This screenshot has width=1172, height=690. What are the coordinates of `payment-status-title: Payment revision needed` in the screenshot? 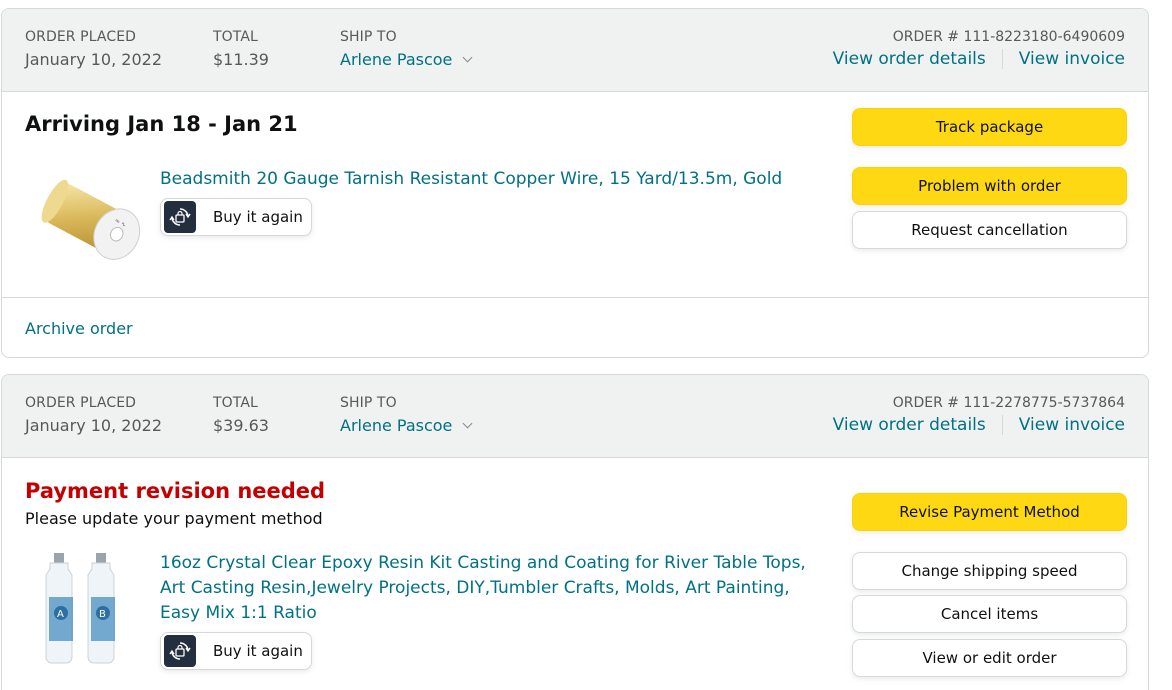 It's located at (175, 491).